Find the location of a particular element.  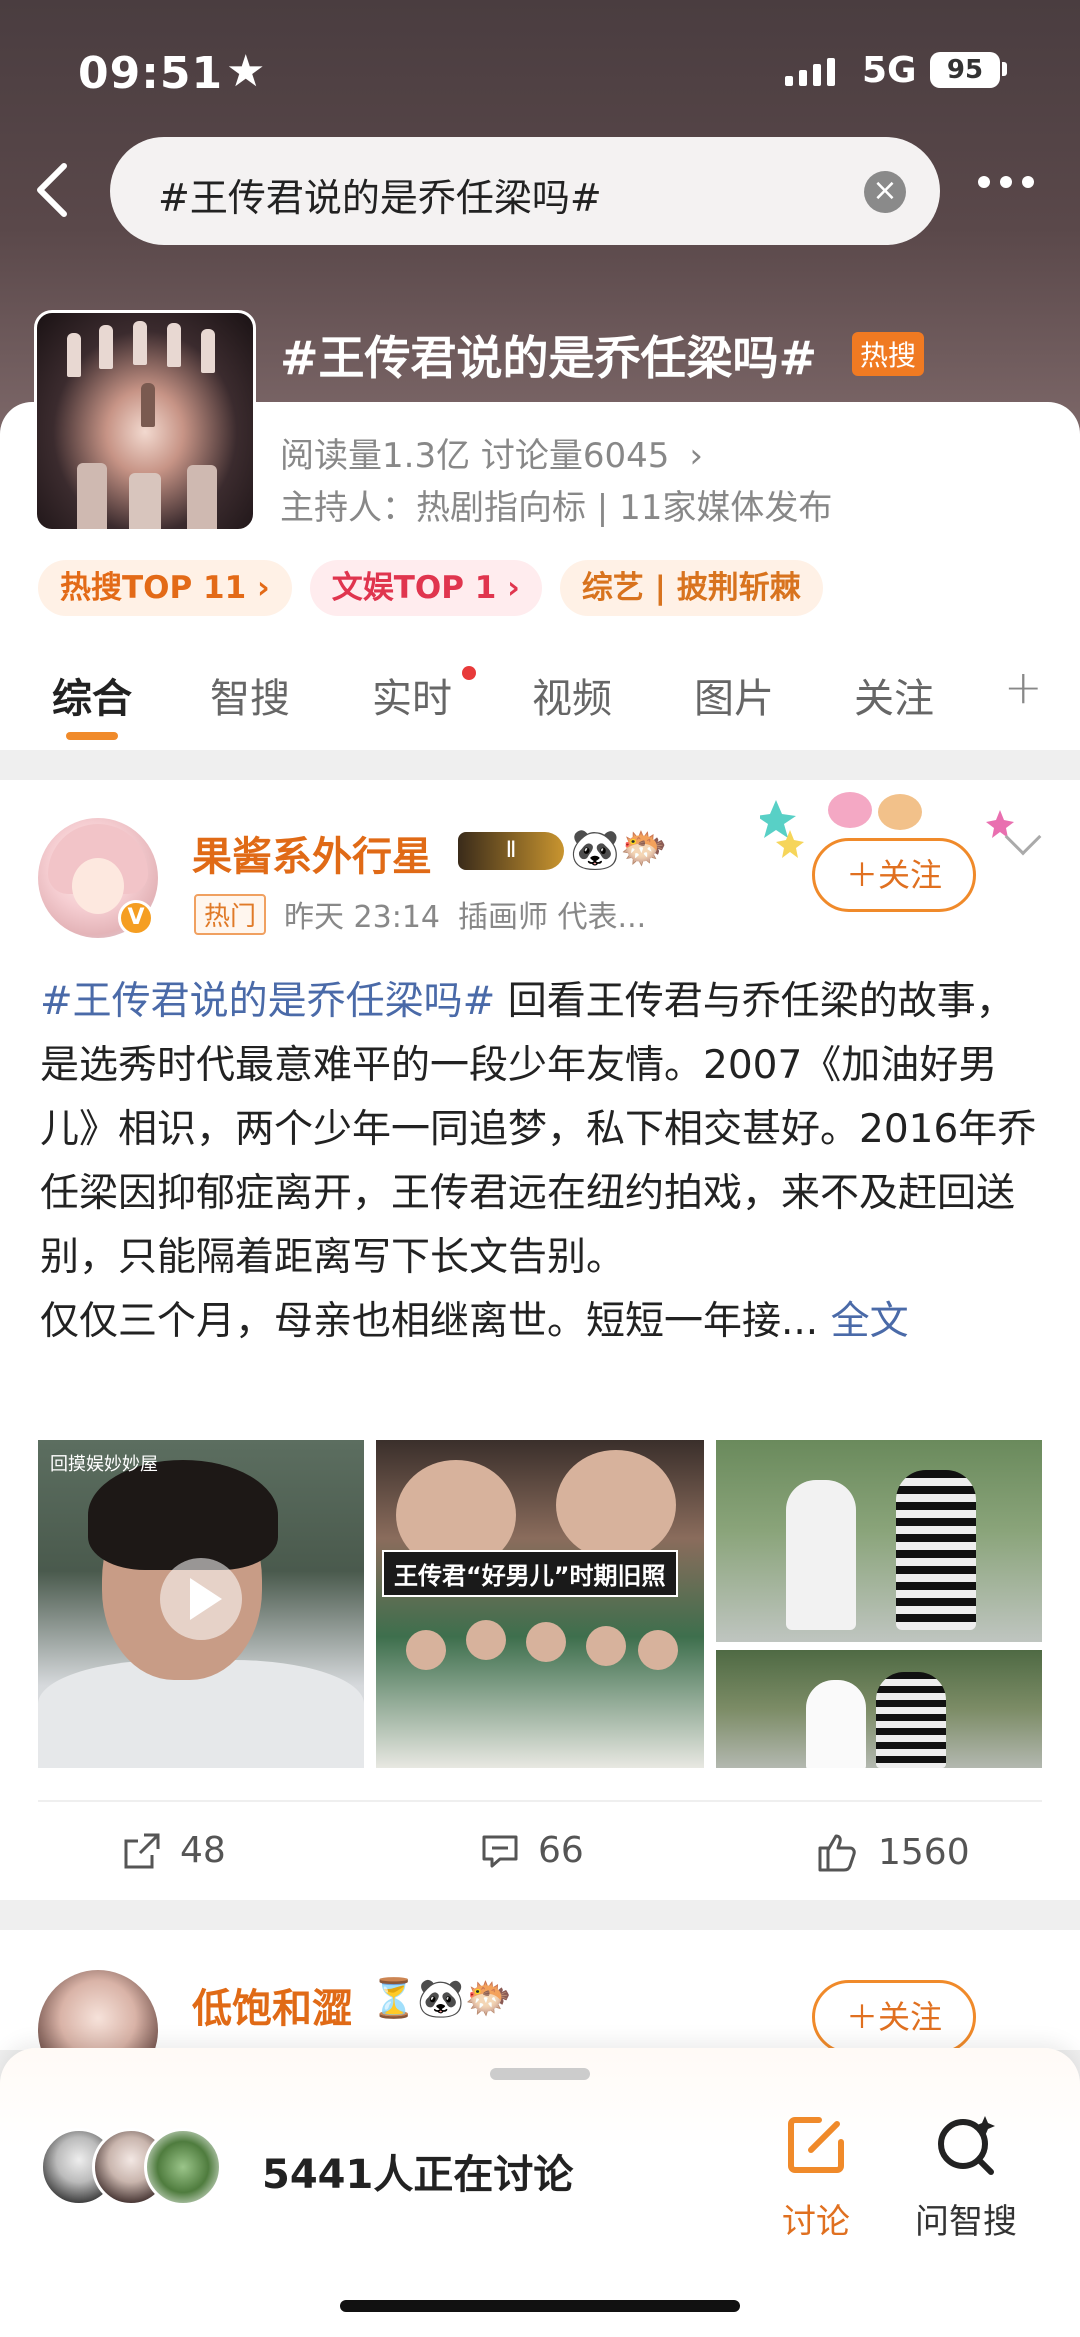

signal-icon is located at coordinates (810, 72).